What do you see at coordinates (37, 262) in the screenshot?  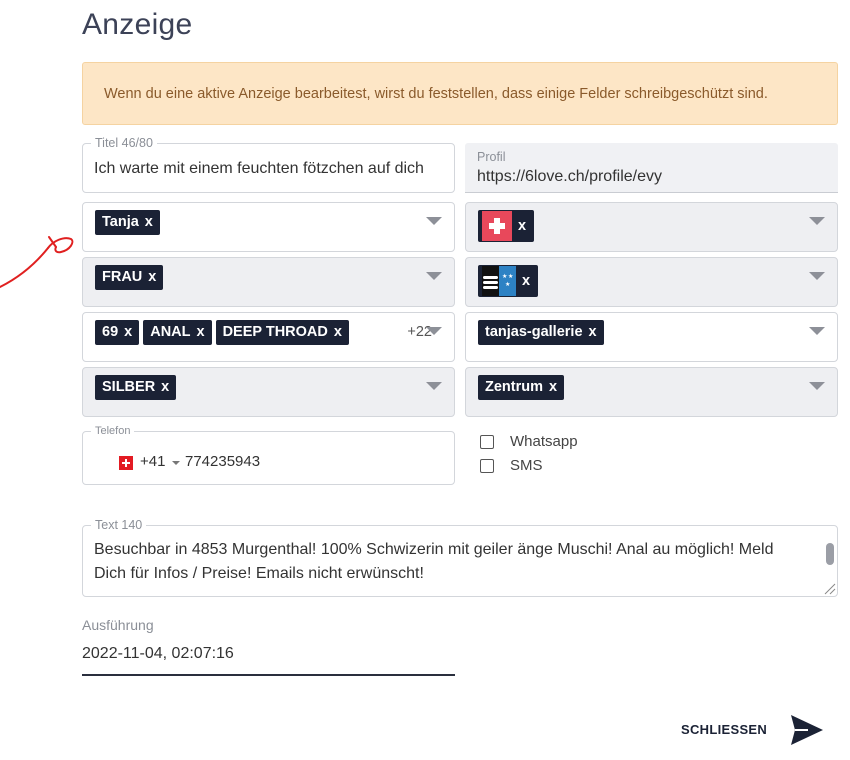 I see `red-annotation-arrow-icon` at bounding box center [37, 262].